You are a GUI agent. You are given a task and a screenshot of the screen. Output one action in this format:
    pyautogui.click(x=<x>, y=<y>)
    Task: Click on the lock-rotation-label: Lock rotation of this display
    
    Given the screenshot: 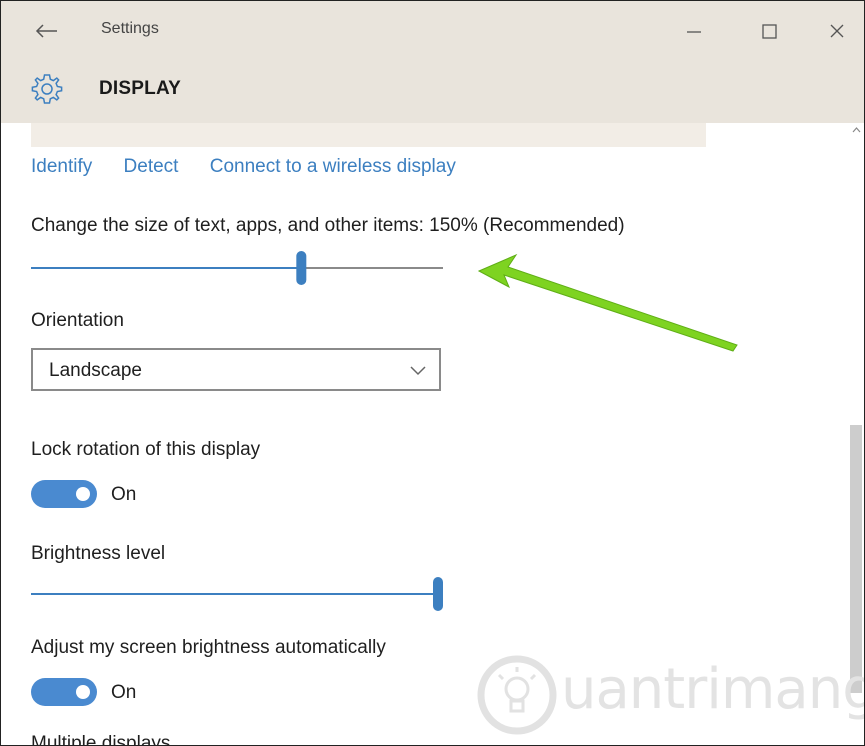 What is the action you would take?
    pyautogui.click(x=146, y=449)
    